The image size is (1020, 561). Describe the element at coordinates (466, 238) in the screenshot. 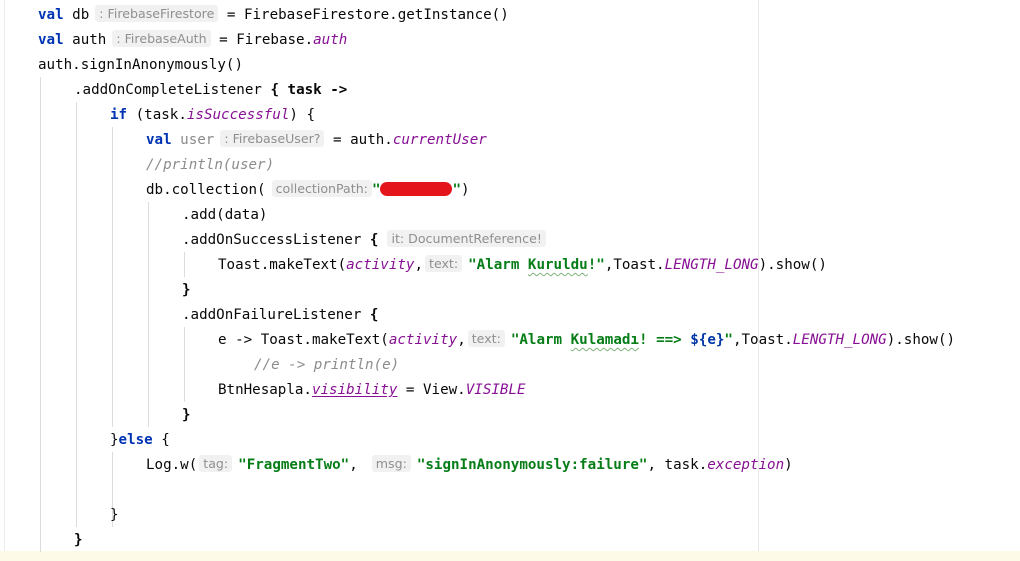

I see `lambda-param-hint: it: DocumentReference!` at that location.